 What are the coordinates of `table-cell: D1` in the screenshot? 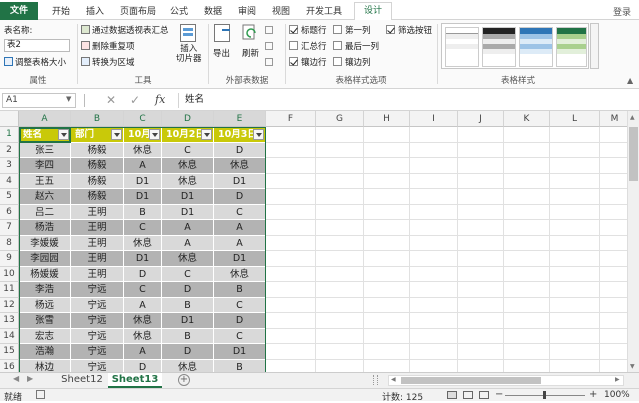 It's located at (143, 181).